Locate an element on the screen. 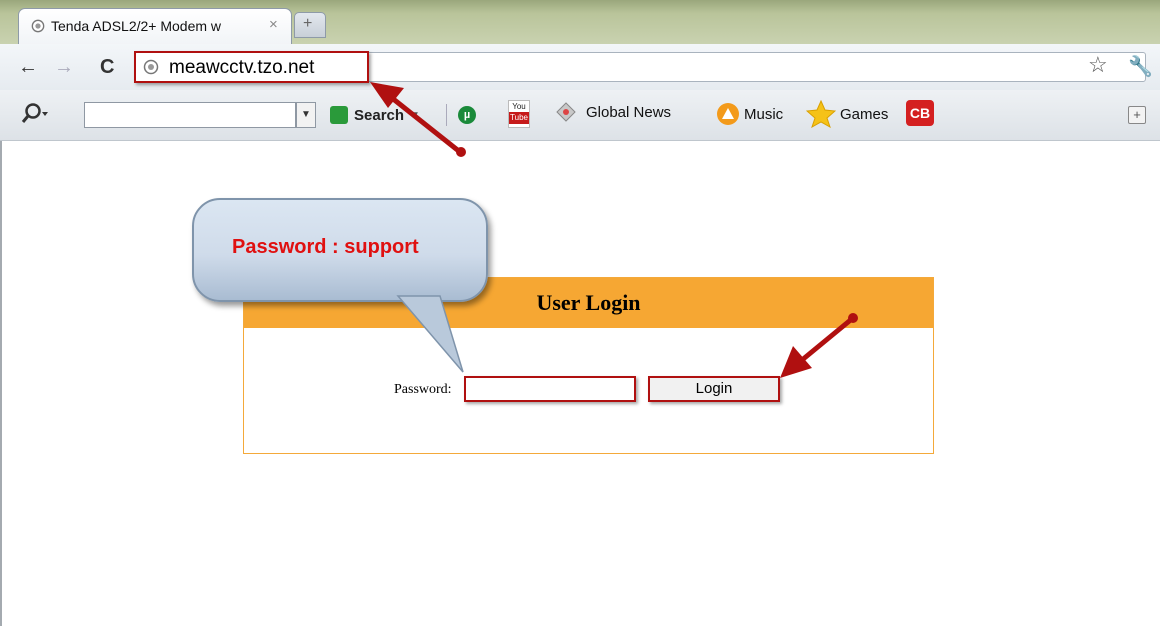  toolbar-search-input is located at coordinates (190, 115).